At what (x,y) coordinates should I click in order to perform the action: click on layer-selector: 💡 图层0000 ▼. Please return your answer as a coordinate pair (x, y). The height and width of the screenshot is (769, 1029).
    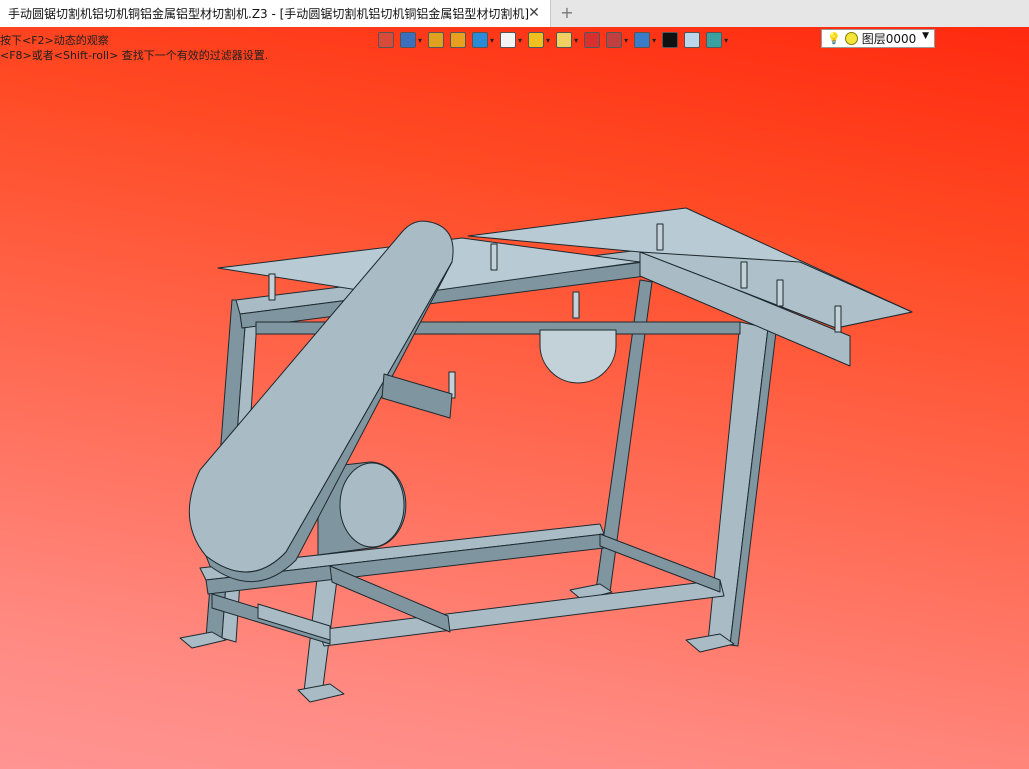
    Looking at the image, I should click on (878, 38).